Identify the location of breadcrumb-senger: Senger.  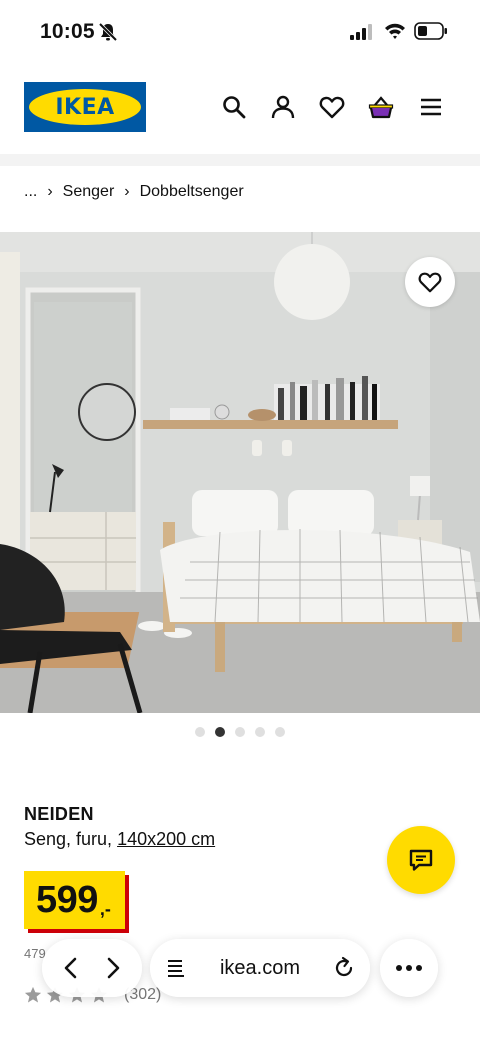
(89, 192).